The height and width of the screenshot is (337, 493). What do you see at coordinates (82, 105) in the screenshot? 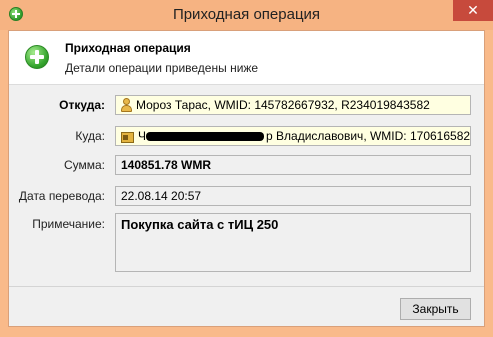
I see `from-label: Откуда:` at bounding box center [82, 105].